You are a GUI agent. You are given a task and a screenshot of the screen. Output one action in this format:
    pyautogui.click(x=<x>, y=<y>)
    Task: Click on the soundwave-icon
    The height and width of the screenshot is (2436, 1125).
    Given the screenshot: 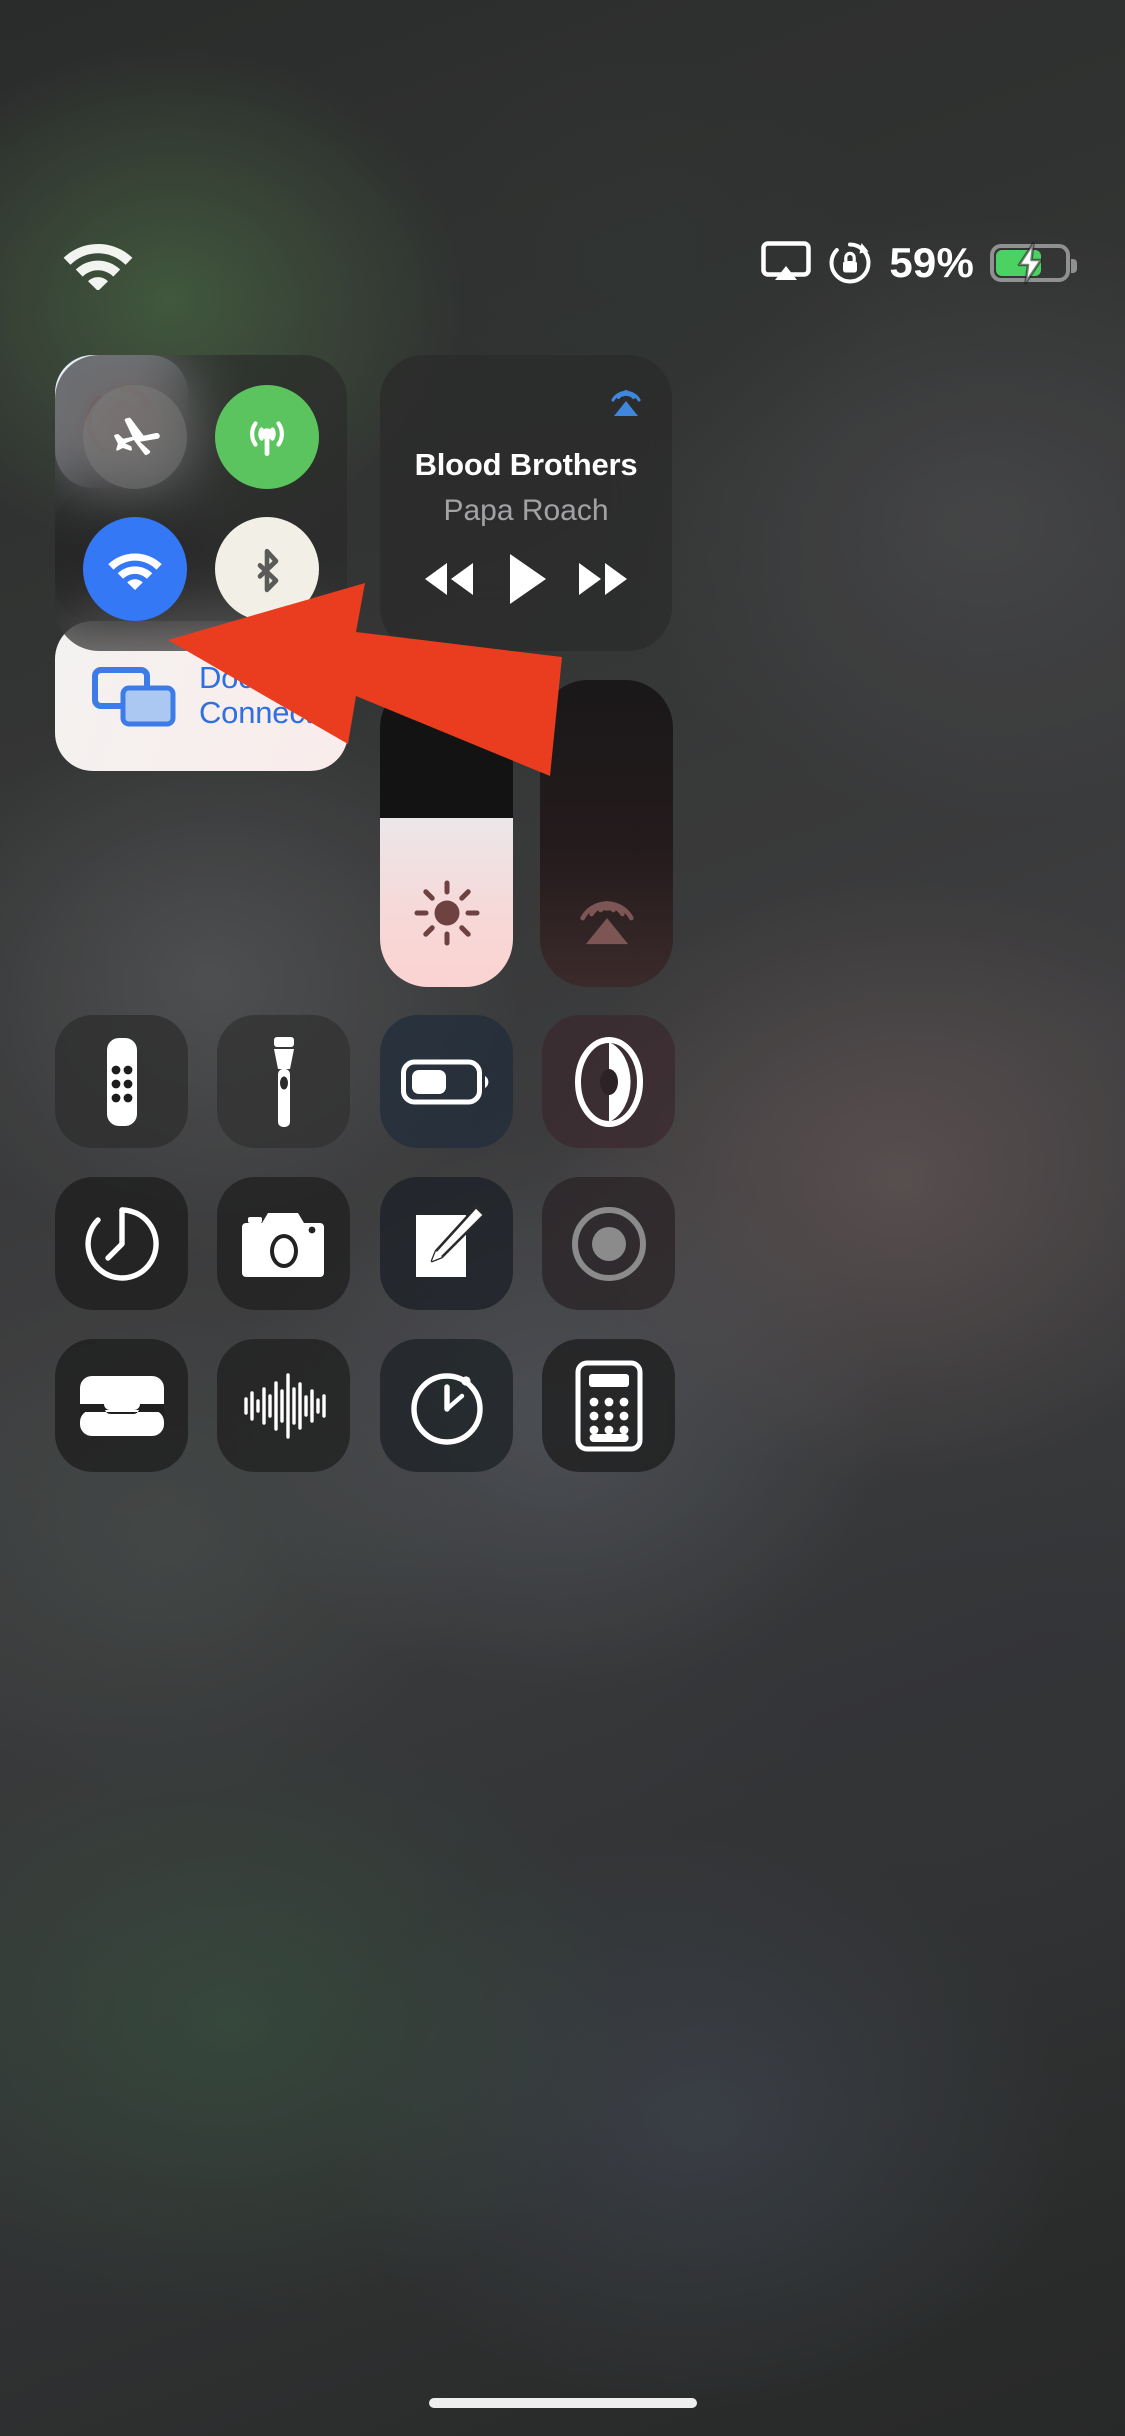 What is the action you would take?
    pyautogui.click(x=284, y=1406)
    